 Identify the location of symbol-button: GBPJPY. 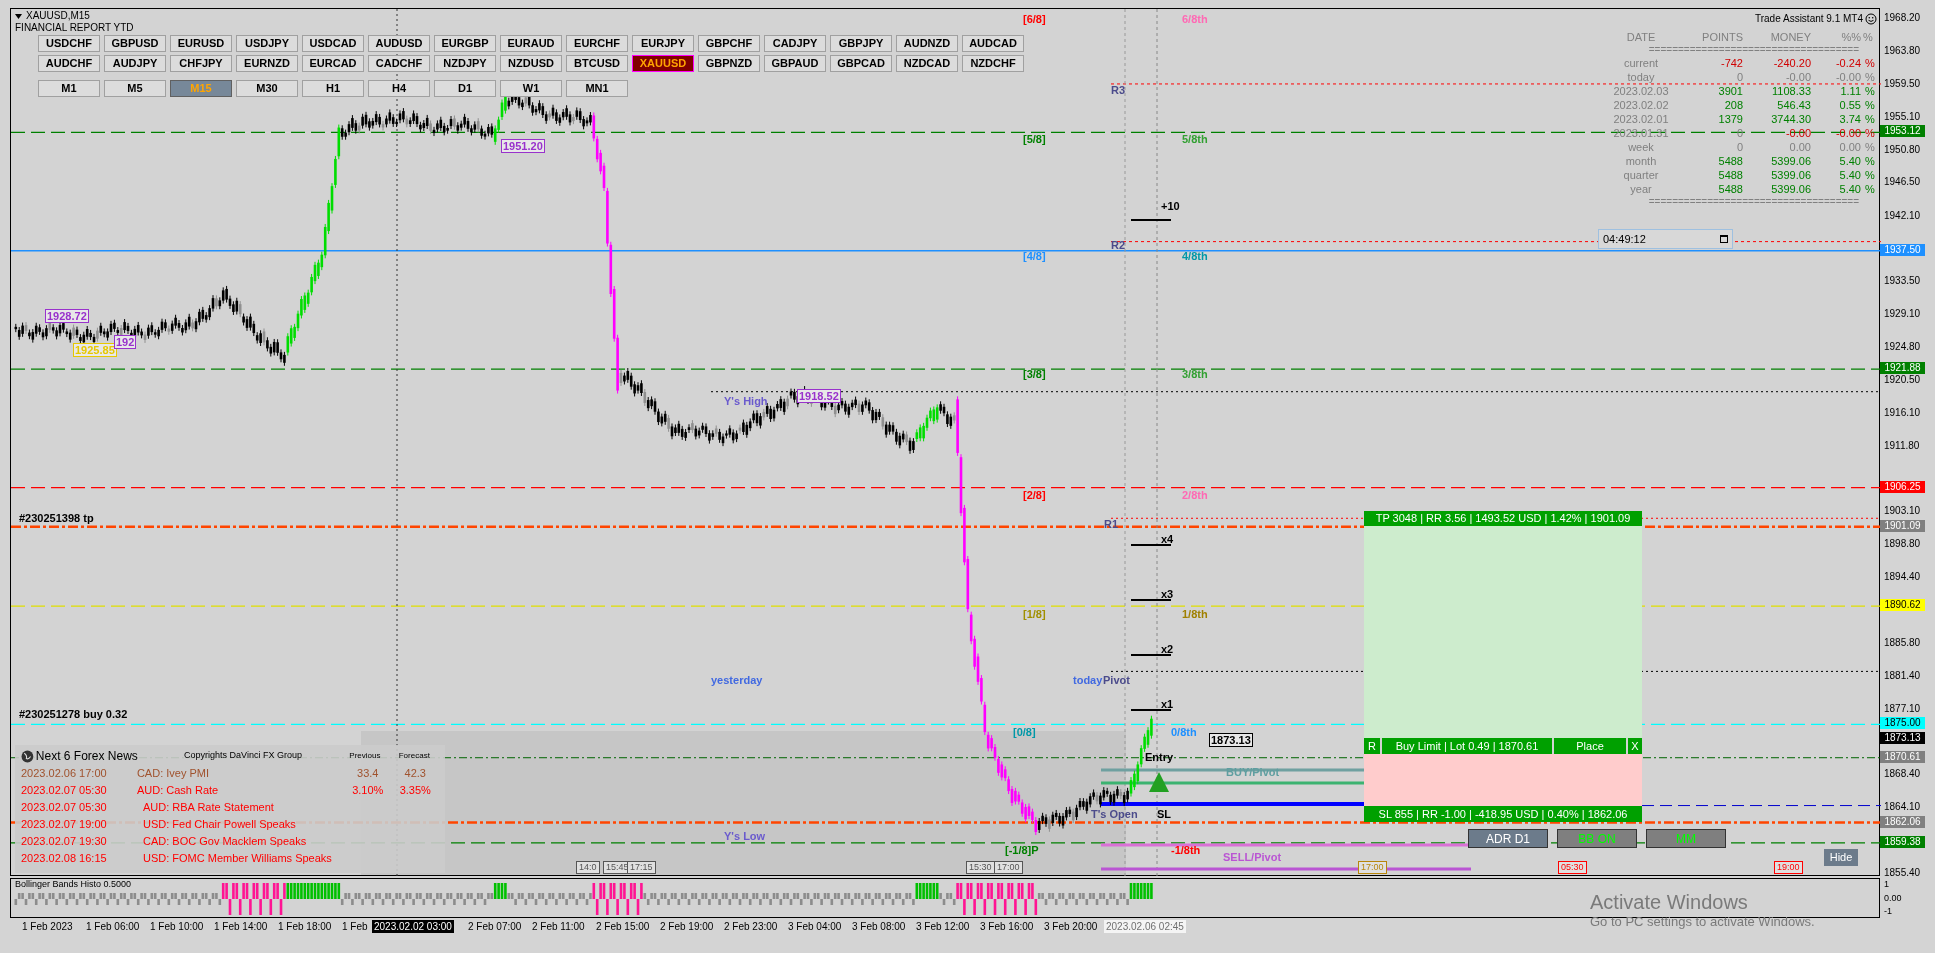
(861, 43).